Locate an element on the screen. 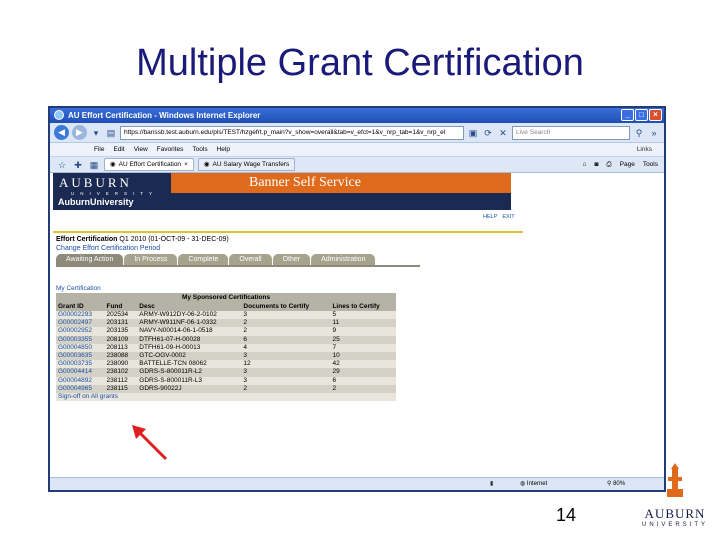 Image resolution: width=720 pixels, height=540 pixels. tab-effort-certification: ◉ AU Effort Certification × is located at coordinates (149, 164).